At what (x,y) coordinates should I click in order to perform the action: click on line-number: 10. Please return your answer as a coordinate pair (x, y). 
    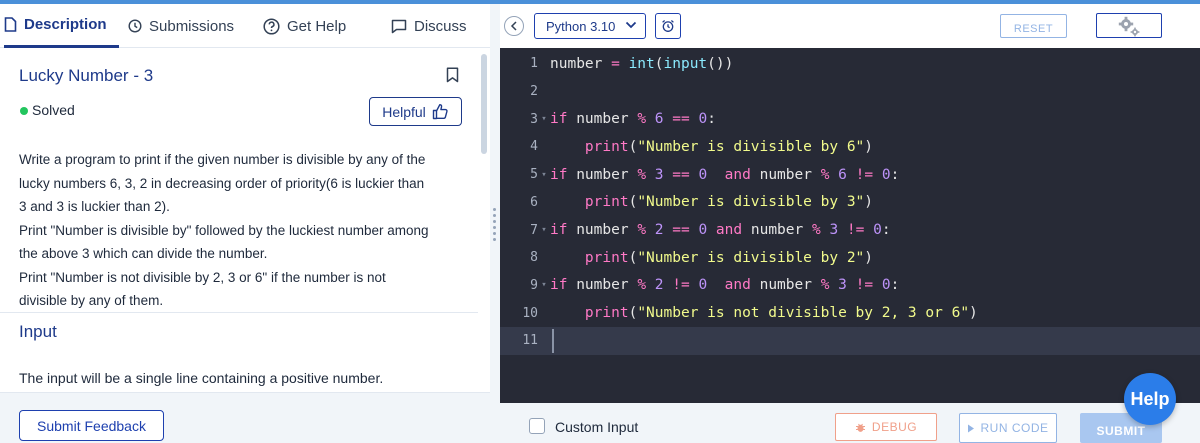
    Looking at the image, I should click on (530, 313).